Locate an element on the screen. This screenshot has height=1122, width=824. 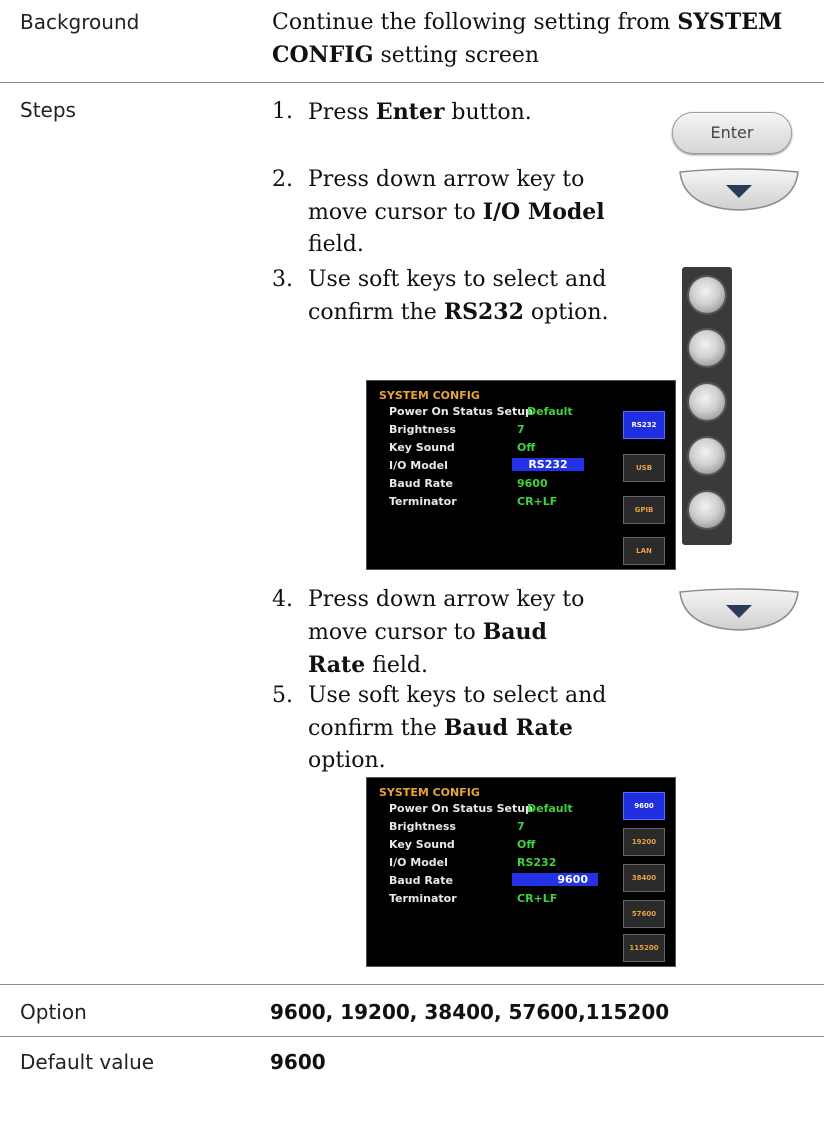
background-text-suffix: setting screen is located at coordinates (456, 55).